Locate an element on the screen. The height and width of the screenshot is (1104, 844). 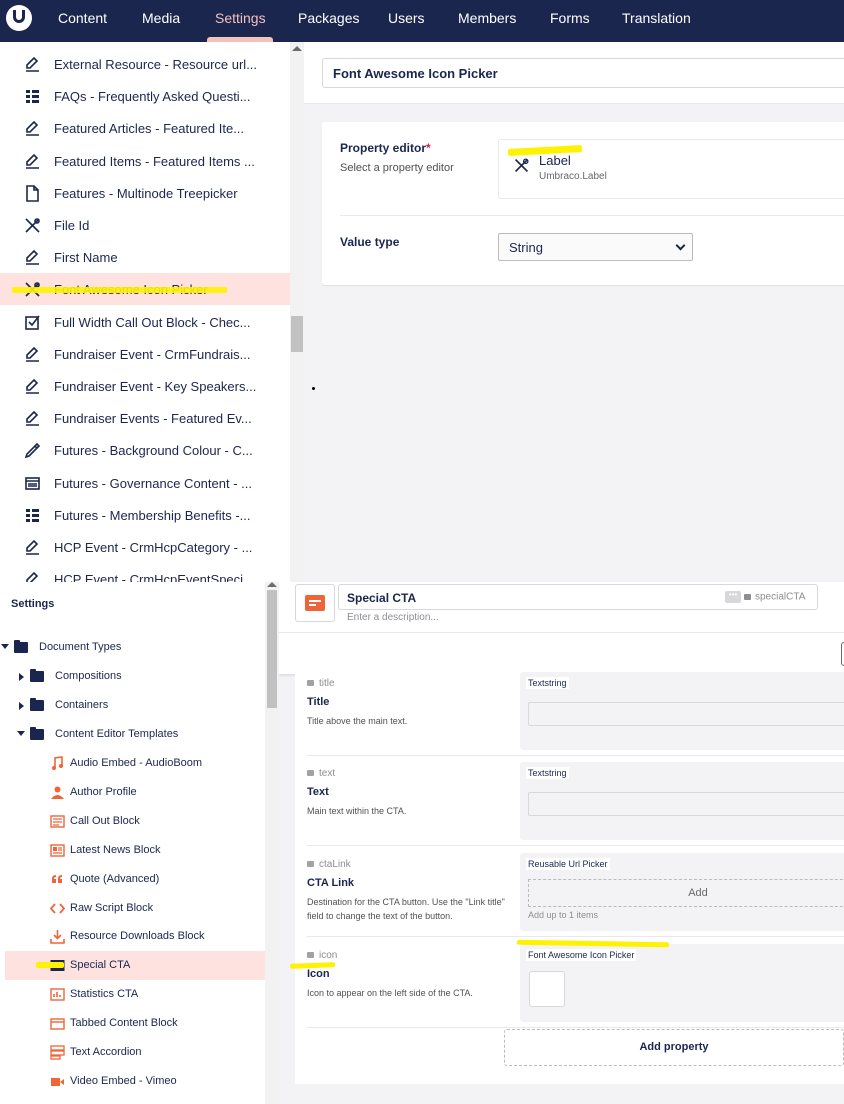
add-property-button: Add property is located at coordinates (674, 1047).